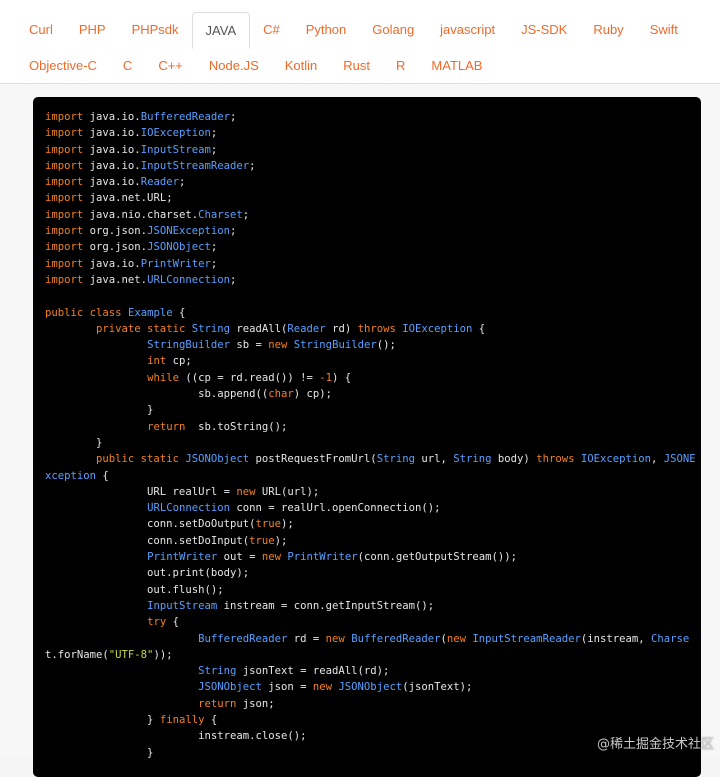  I want to click on tab-python: Python, so click(326, 30).